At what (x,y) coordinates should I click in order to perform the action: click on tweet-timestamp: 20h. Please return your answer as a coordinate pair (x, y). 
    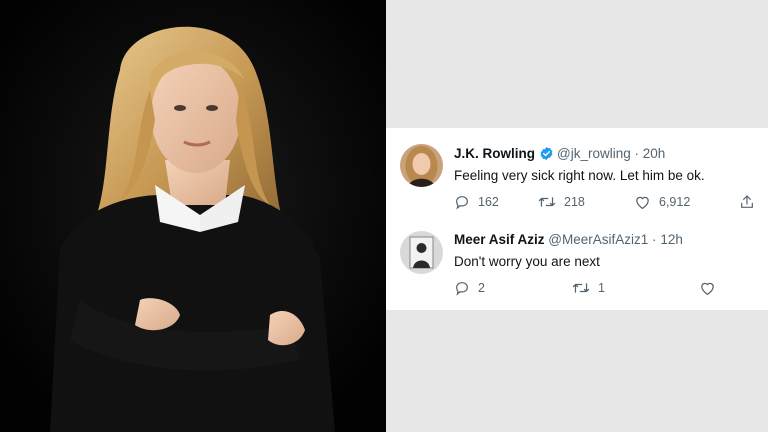
    Looking at the image, I should click on (654, 153).